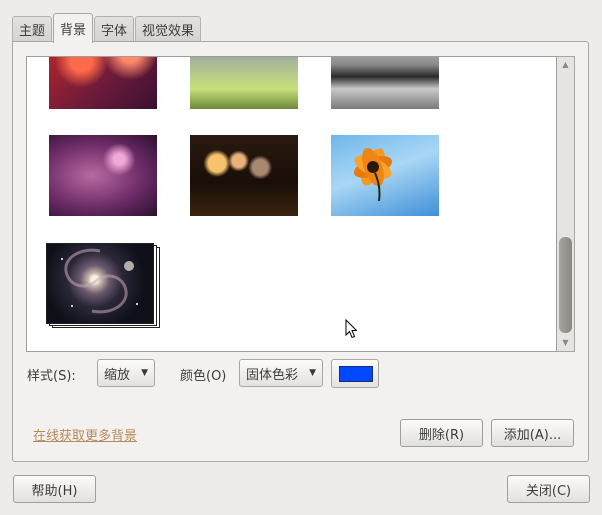  I want to click on tab-fonts: 字体, so click(114, 29).